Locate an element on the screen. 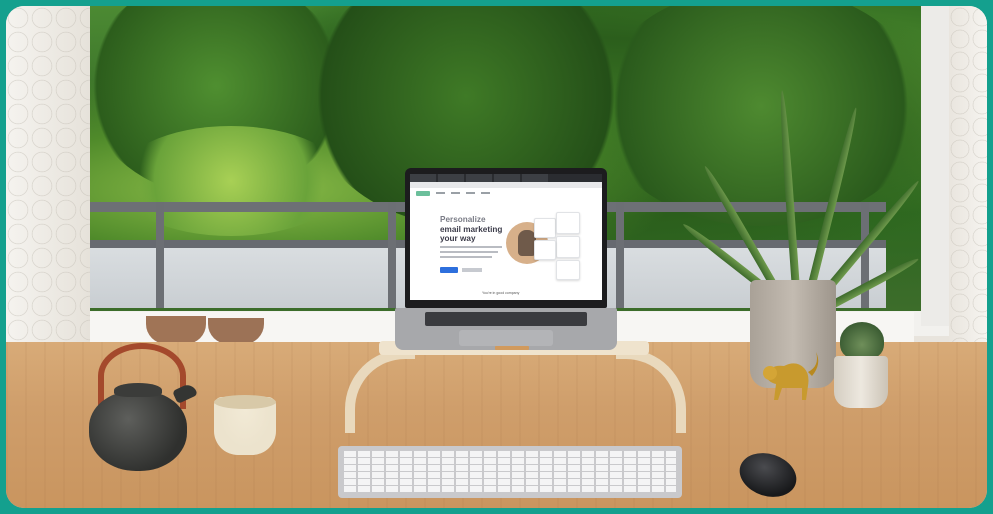 The height and width of the screenshot is (514, 993). laptop-keyboard-deck is located at coordinates (506, 329).